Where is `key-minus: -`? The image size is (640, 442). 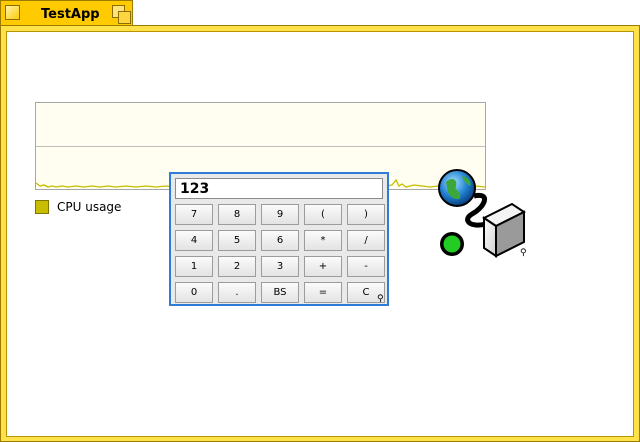
key-minus: - is located at coordinates (366, 266).